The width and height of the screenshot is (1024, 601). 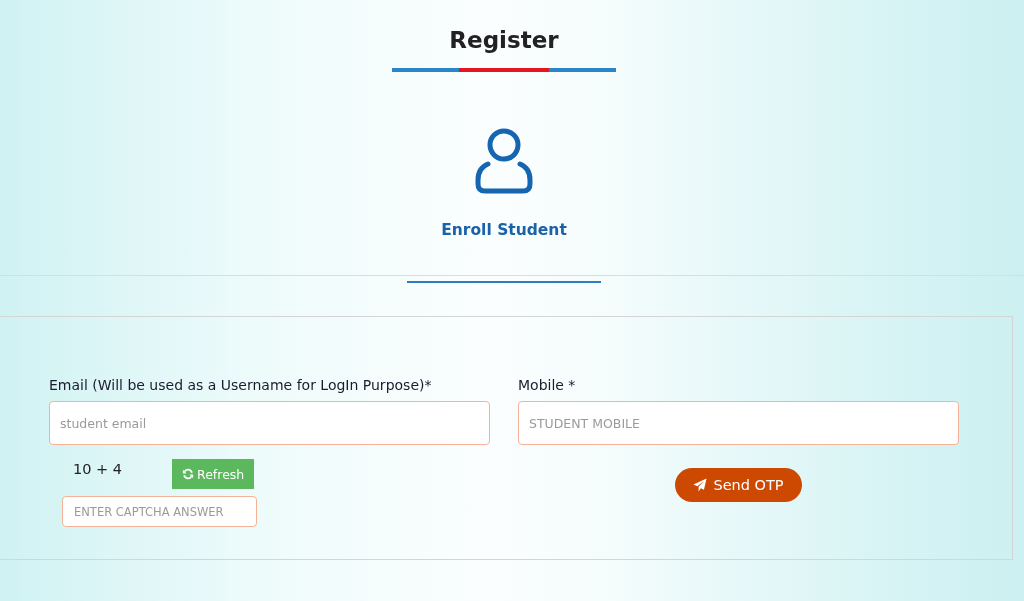 What do you see at coordinates (98, 469) in the screenshot?
I see `captcha-question: 10 + 4` at bounding box center [98, 469].